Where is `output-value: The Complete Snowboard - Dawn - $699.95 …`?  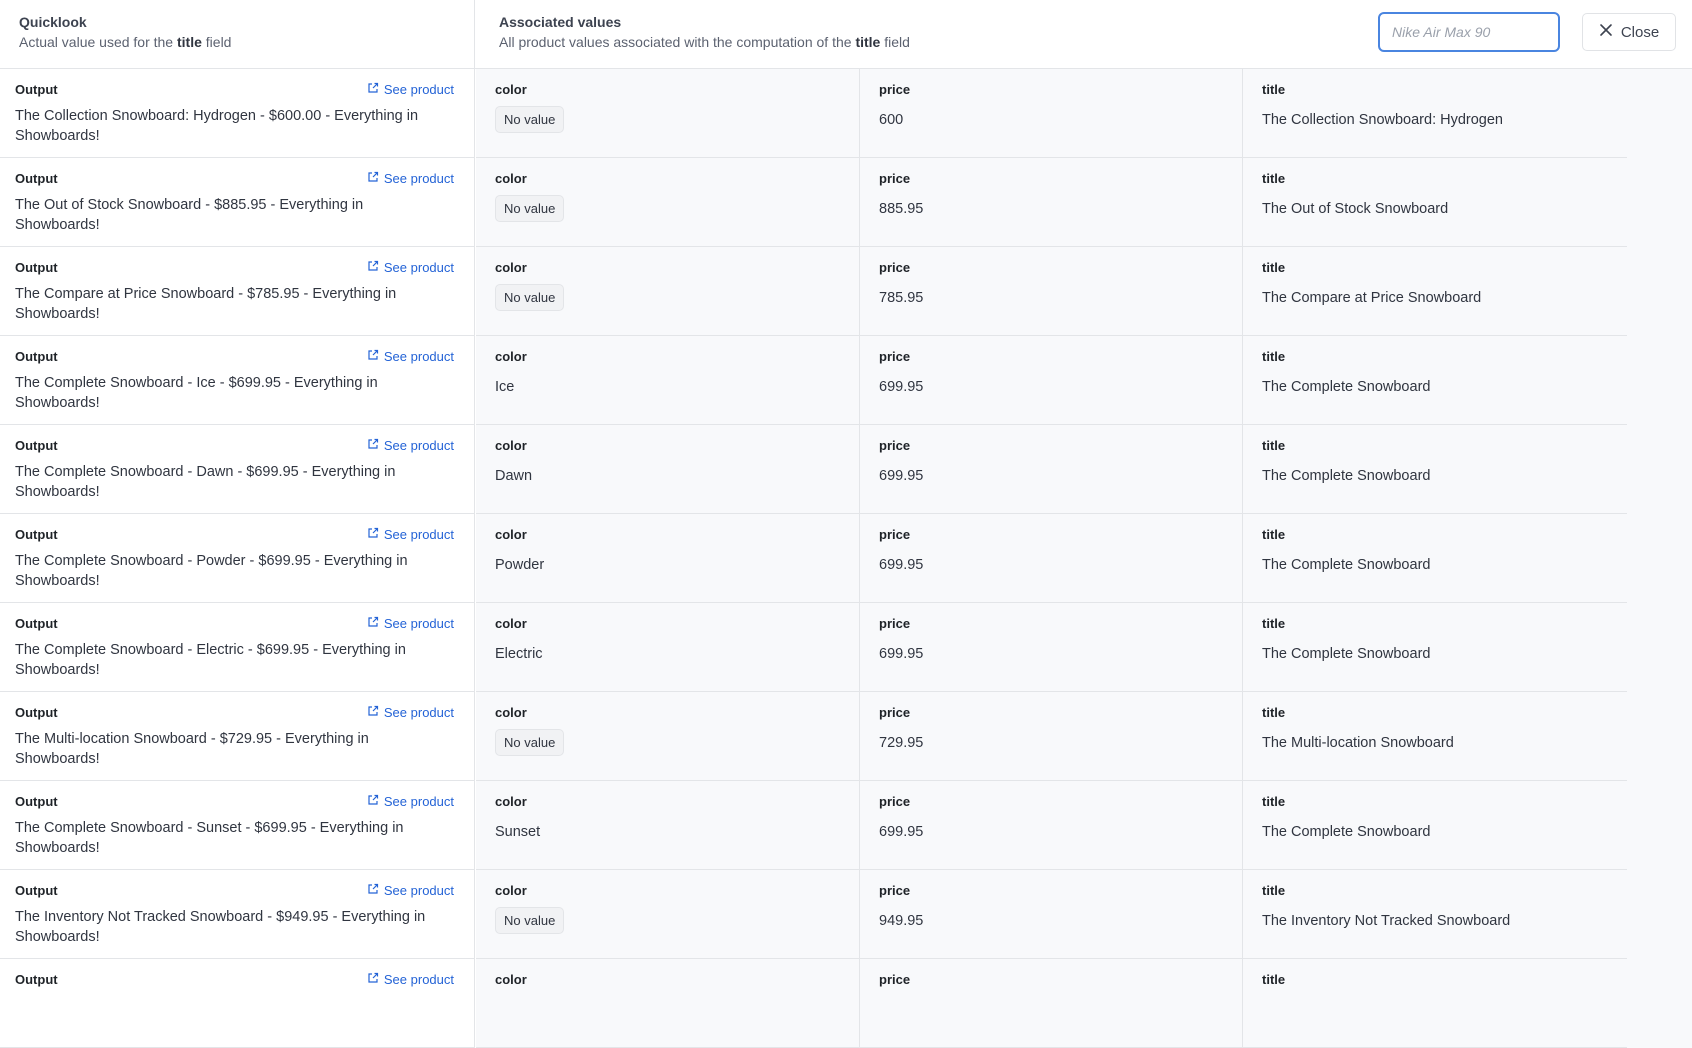
output-value: The Complete Snowboard - Dawn - $699.95 … is located at coordinates (205, 482).